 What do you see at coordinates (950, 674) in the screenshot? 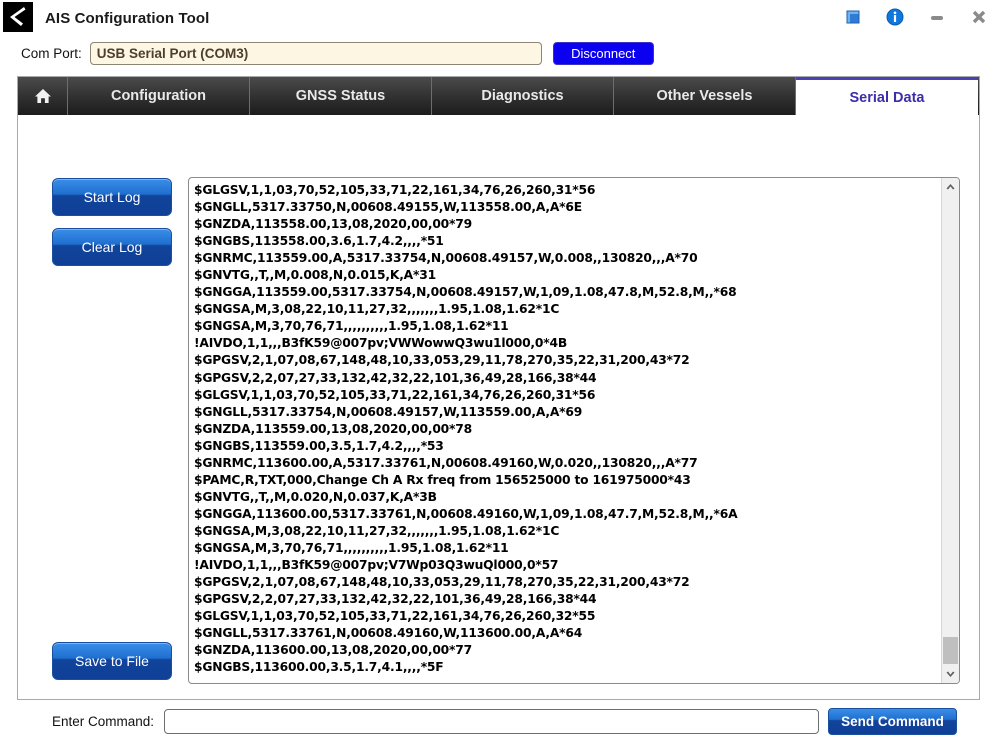
I see `chevron-down-icon` at bounding box center [950, 674].